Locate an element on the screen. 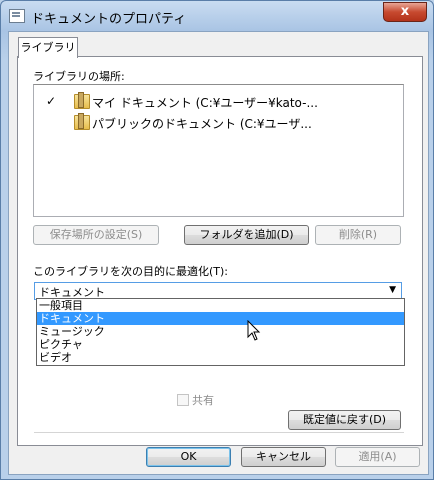 This screenshot has height=480, width=434. optimize-dropdown-list: 一般項目 ドキュメント ミュージック ピクチャ ビデオ is located at coordinates (220, 332).